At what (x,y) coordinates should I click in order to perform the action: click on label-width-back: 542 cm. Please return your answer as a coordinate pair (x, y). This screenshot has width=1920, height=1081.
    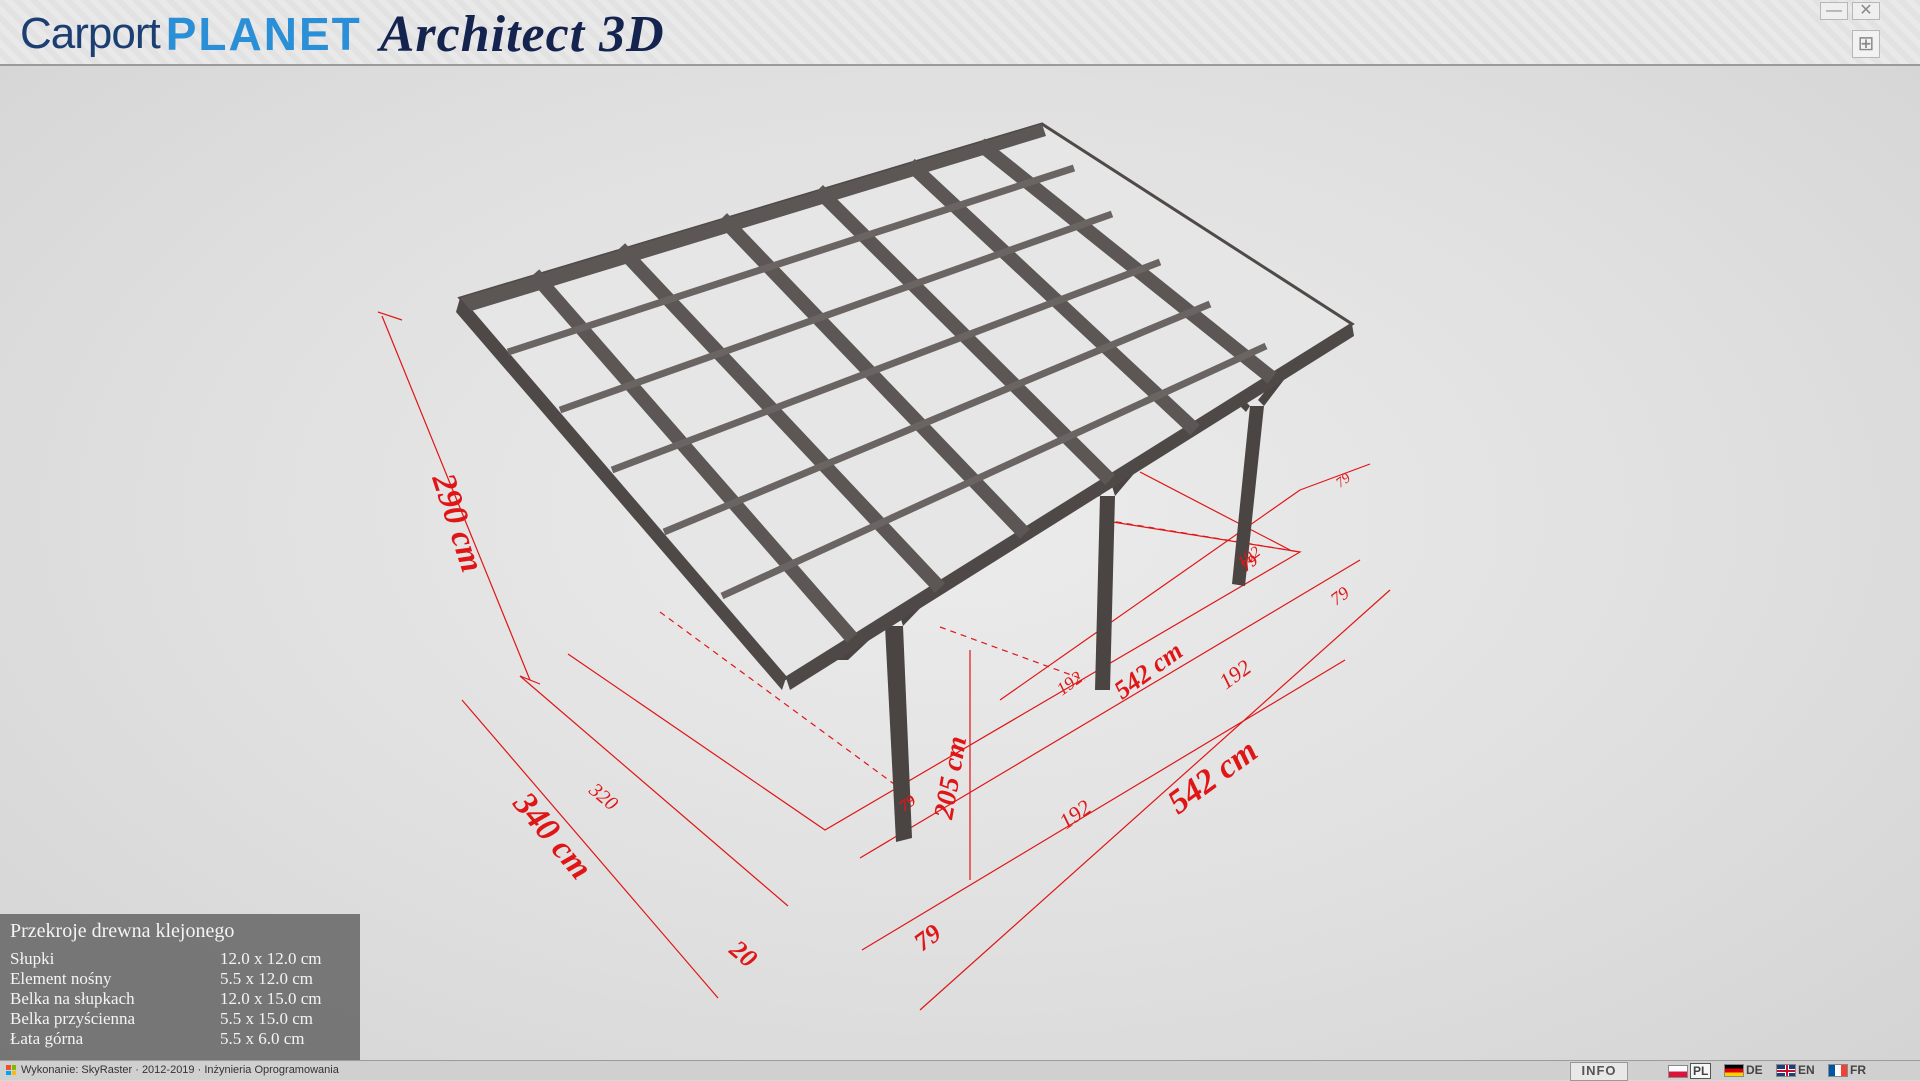
    Looking at the image, I should click on (1148, 670).